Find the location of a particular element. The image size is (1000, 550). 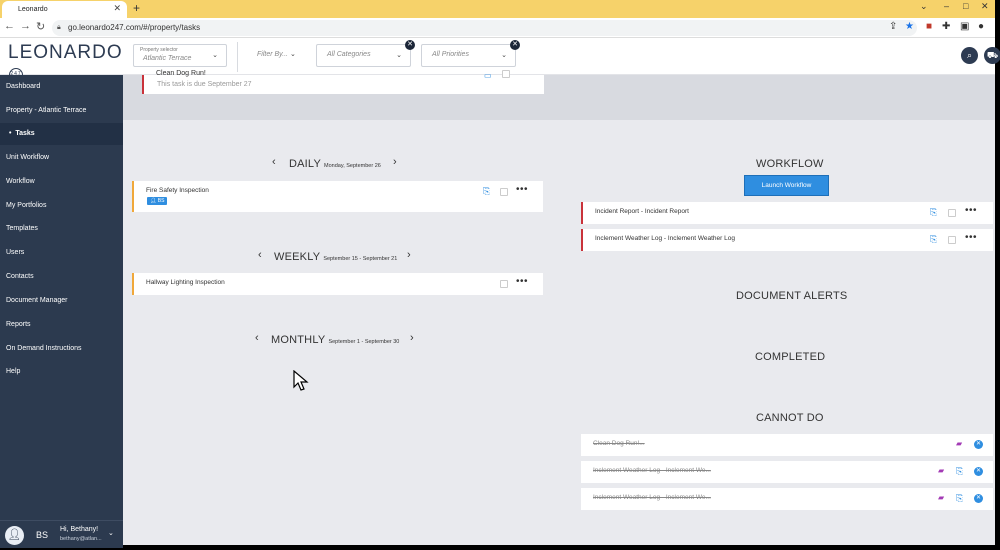

header-divider is located at coordinates (237, 57).